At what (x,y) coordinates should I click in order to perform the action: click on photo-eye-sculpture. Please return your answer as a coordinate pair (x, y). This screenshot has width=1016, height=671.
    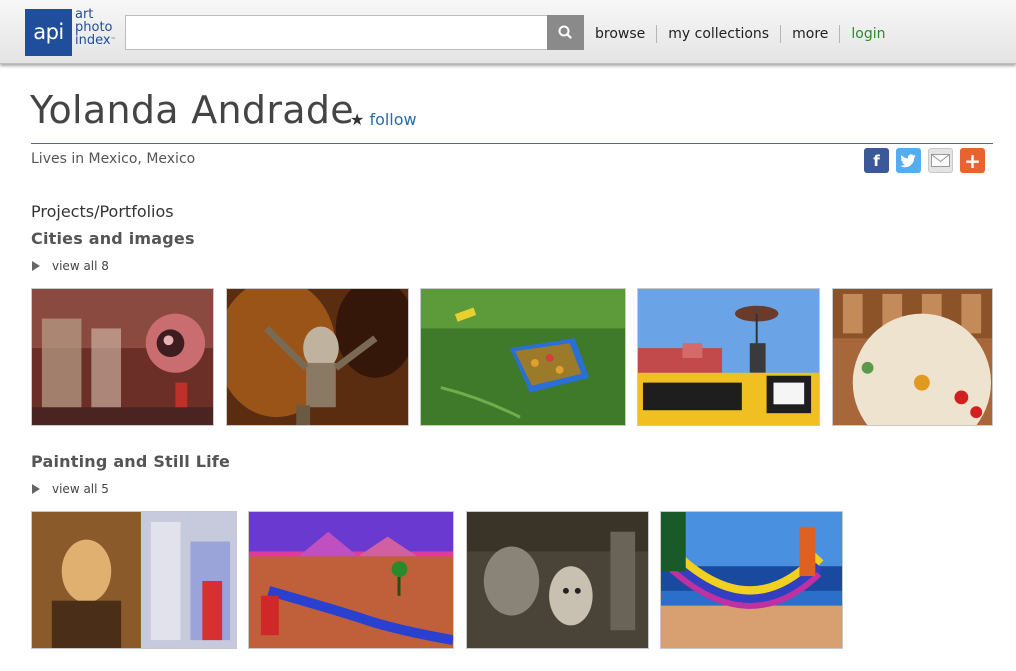
    Looking at the image, I should click on (122, 357).